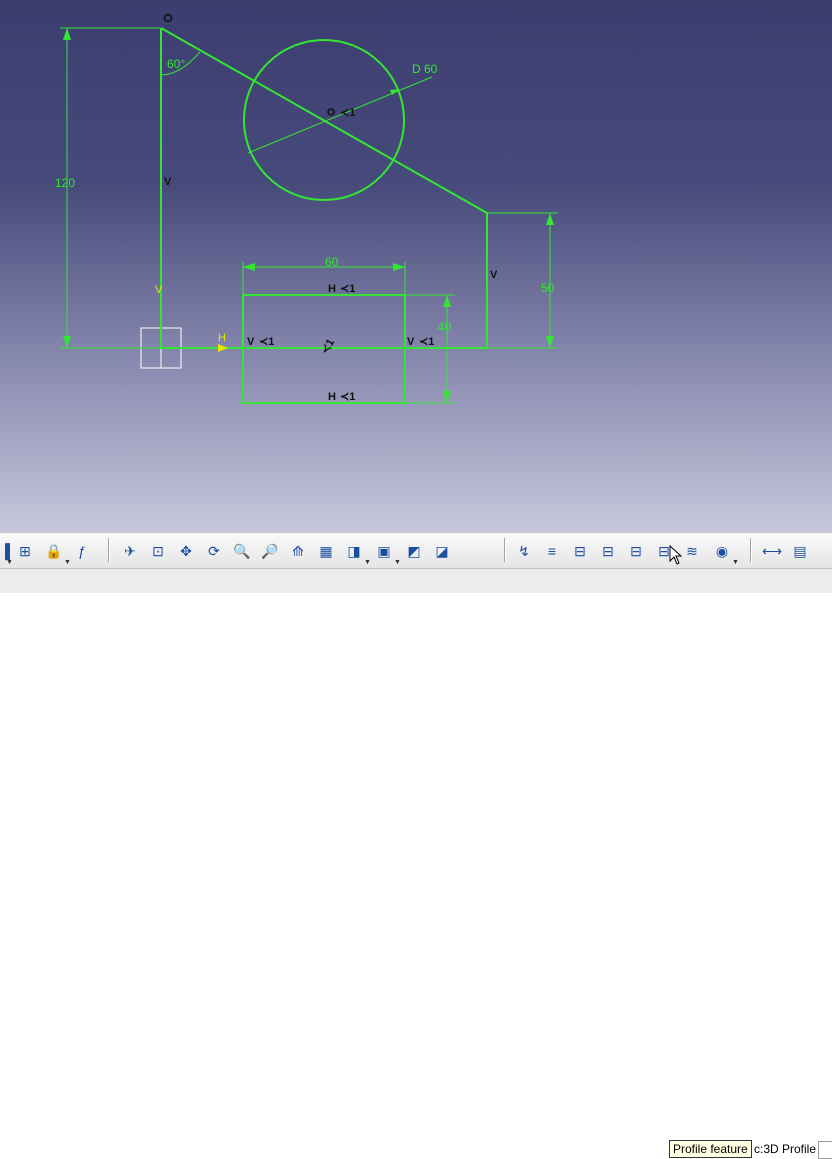 This screenshot has height=1159, width=832. Describe the element at coordinates (347, 289) in the screenshot. I see `constraint-fix-top: ≺1` at that location.